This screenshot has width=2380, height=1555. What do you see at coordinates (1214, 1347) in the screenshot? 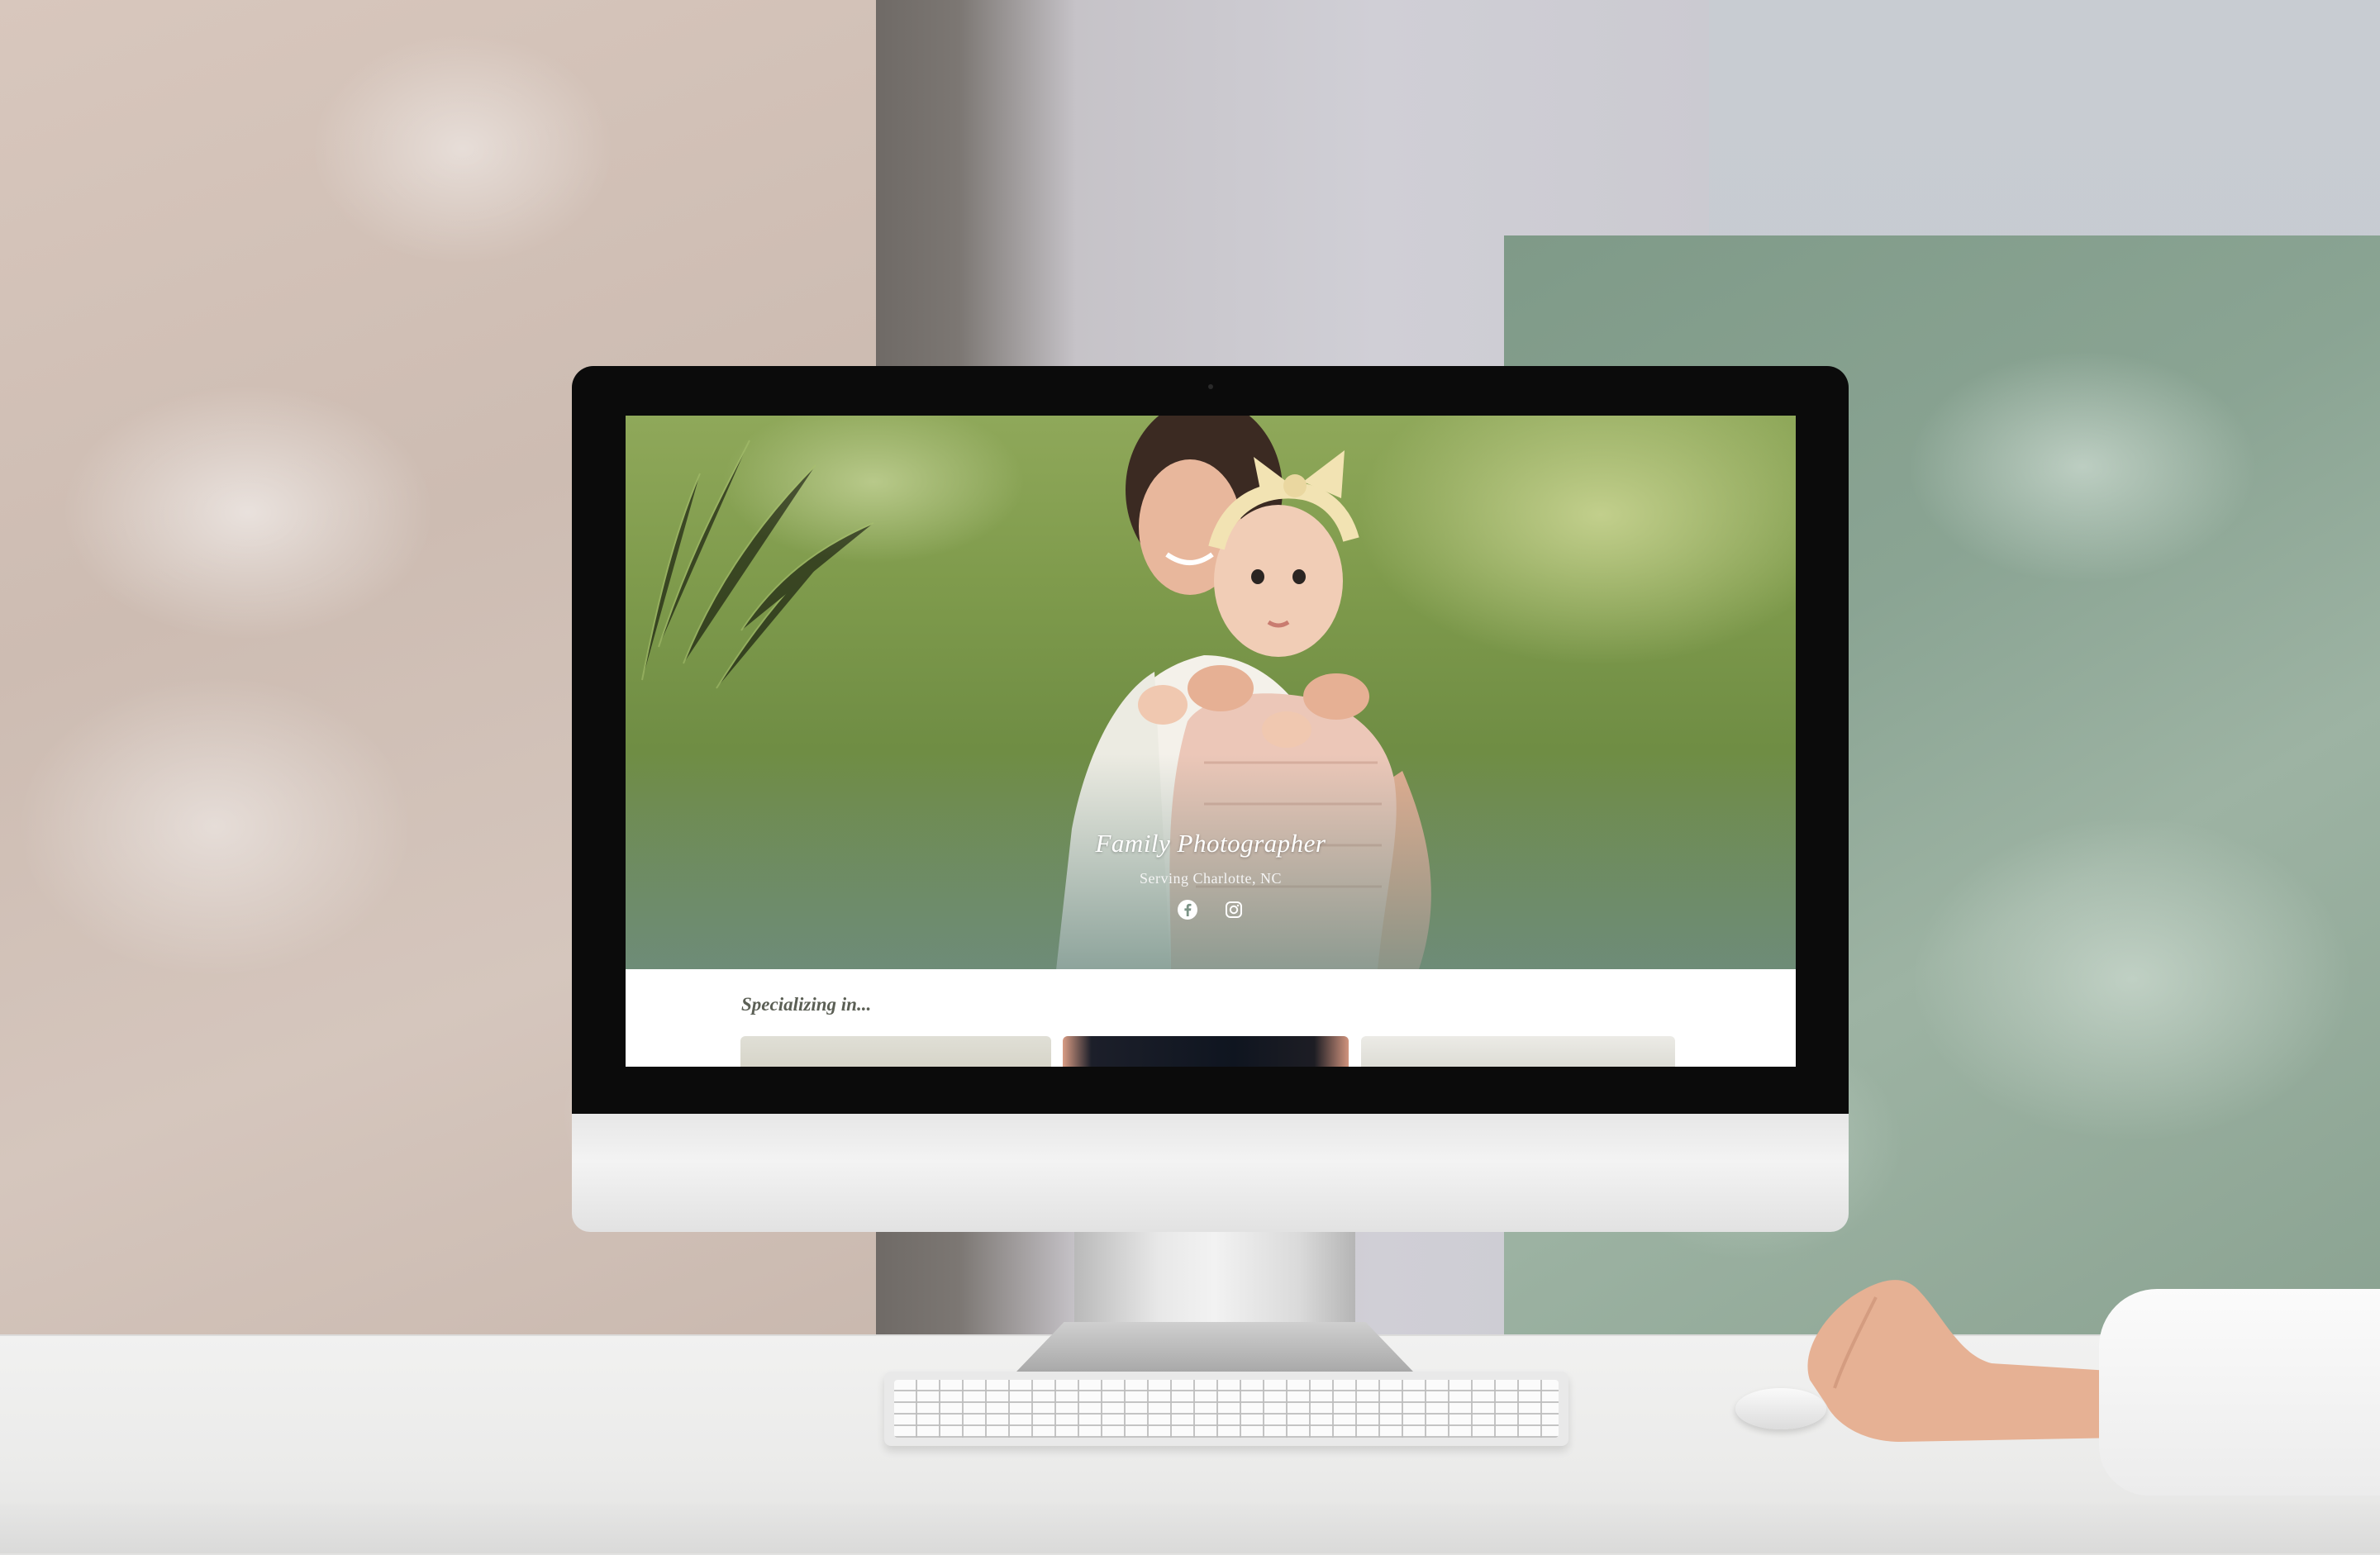
I see `monitor-stand-foot` at bounding box center [1214, 1347].